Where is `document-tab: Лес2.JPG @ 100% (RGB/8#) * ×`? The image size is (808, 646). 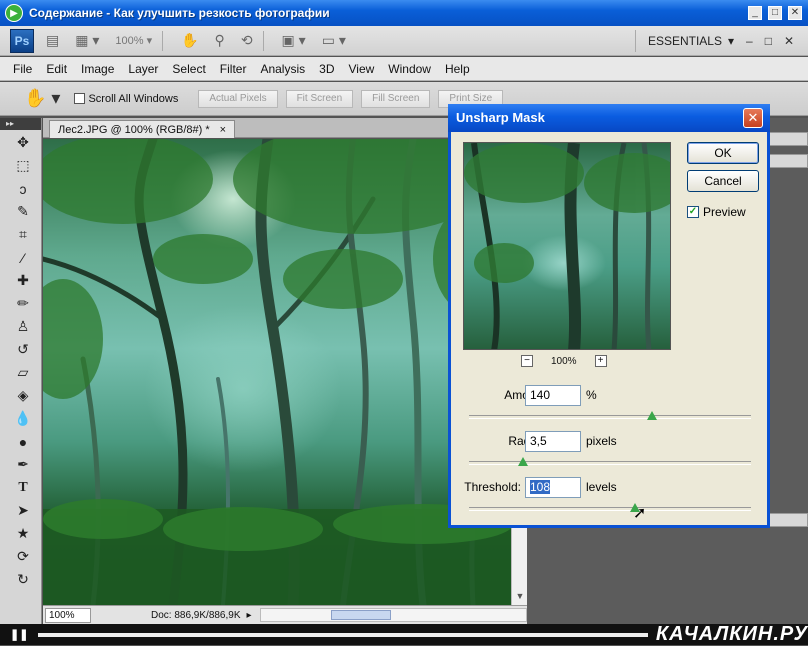
document-tab: Лес2.JPG @ 100% (RGB/8#) * × is located at coordinates (142, 129).